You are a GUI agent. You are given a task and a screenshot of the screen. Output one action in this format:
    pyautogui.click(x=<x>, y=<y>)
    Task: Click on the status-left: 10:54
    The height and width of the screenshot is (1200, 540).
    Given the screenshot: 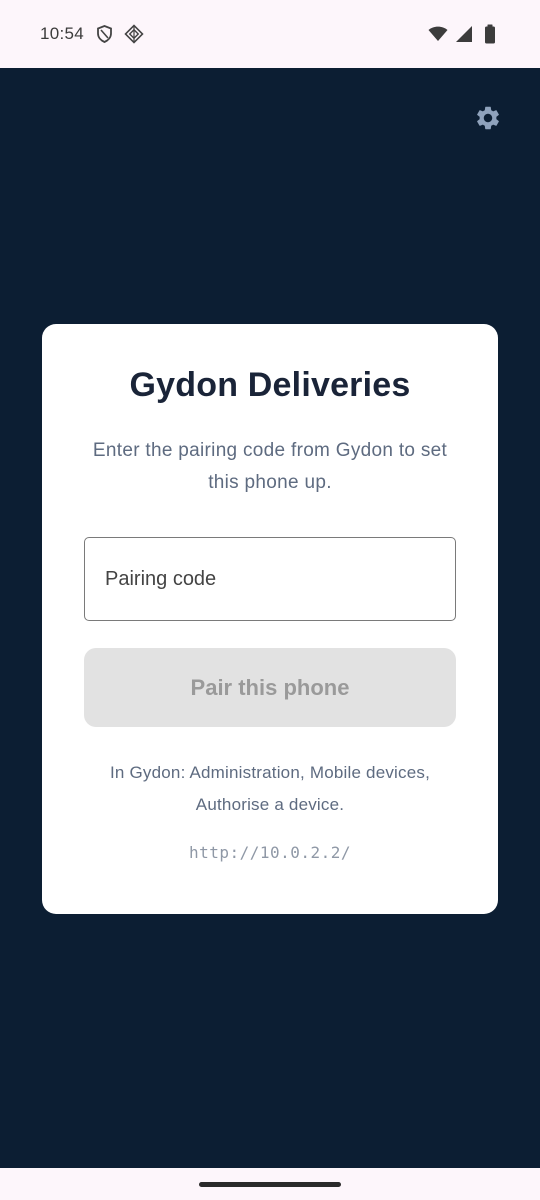 What is the action you would take?
    pyautogui.click(x=92, y=34)
    